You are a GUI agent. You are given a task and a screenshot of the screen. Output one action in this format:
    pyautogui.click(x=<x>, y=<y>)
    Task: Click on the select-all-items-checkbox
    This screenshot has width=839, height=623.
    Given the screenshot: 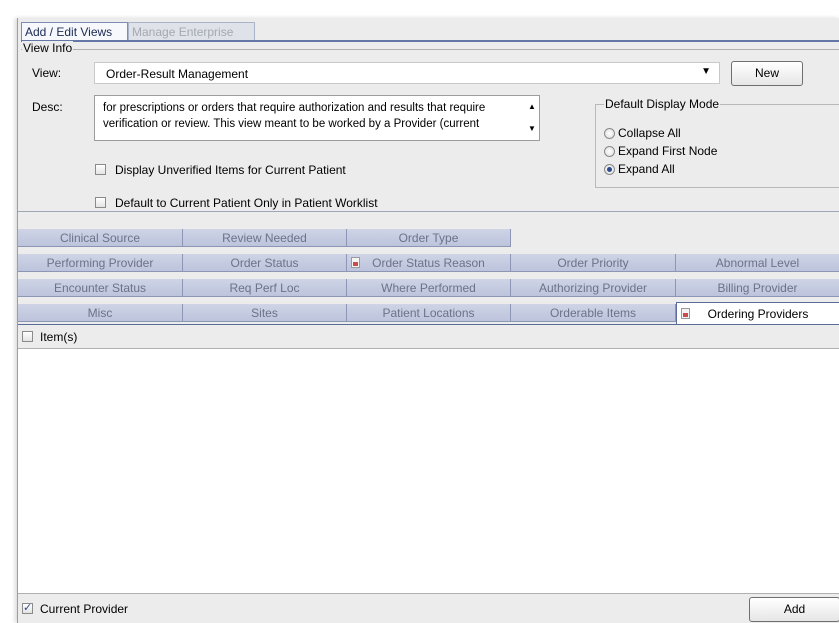 What is the action you would take?
    pyautogui.click(x=27, y=336)
    